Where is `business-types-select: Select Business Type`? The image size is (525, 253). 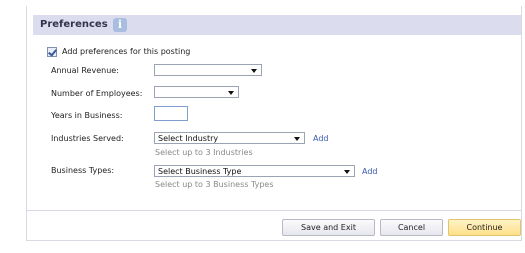
business-types-select: Select Business Type is located at coordinates (254, 171).